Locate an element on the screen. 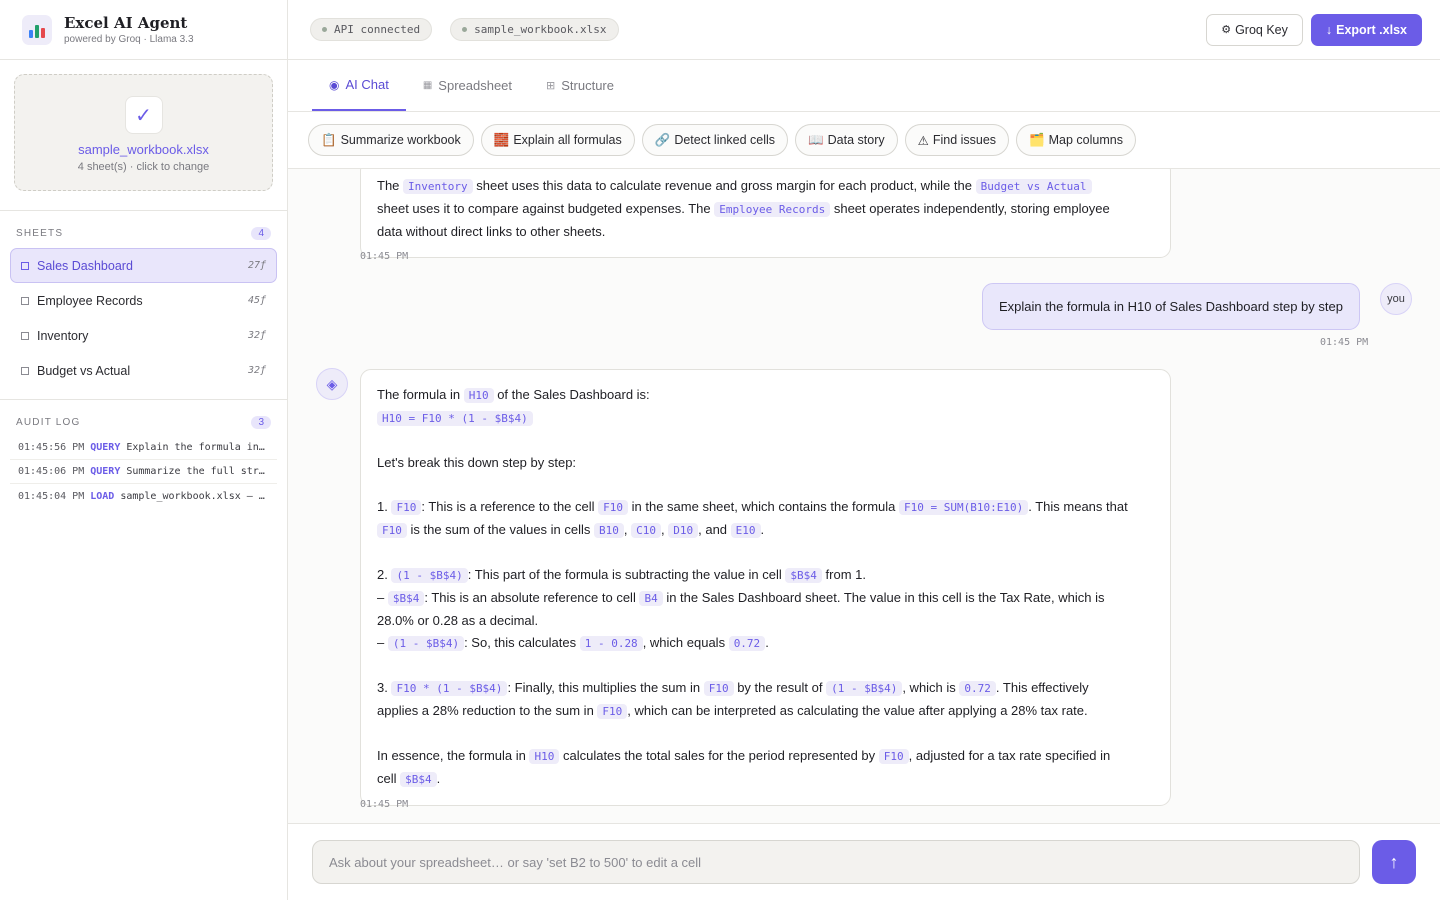 The width and height of the screenshot is (1440, 900). checkmark-icon: ✓ is located at coordinates (143, 115).